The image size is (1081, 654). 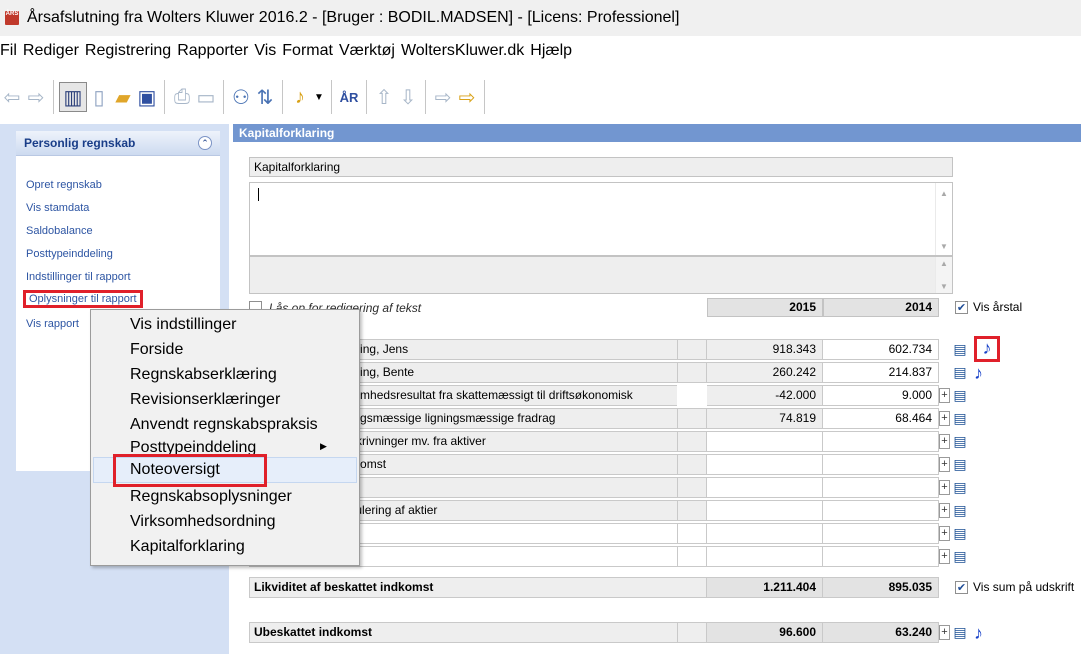 I want to click on sidebar-item-oplysninger-til-rapport: Oplysninger til rapport, so click(x=83, y=299).